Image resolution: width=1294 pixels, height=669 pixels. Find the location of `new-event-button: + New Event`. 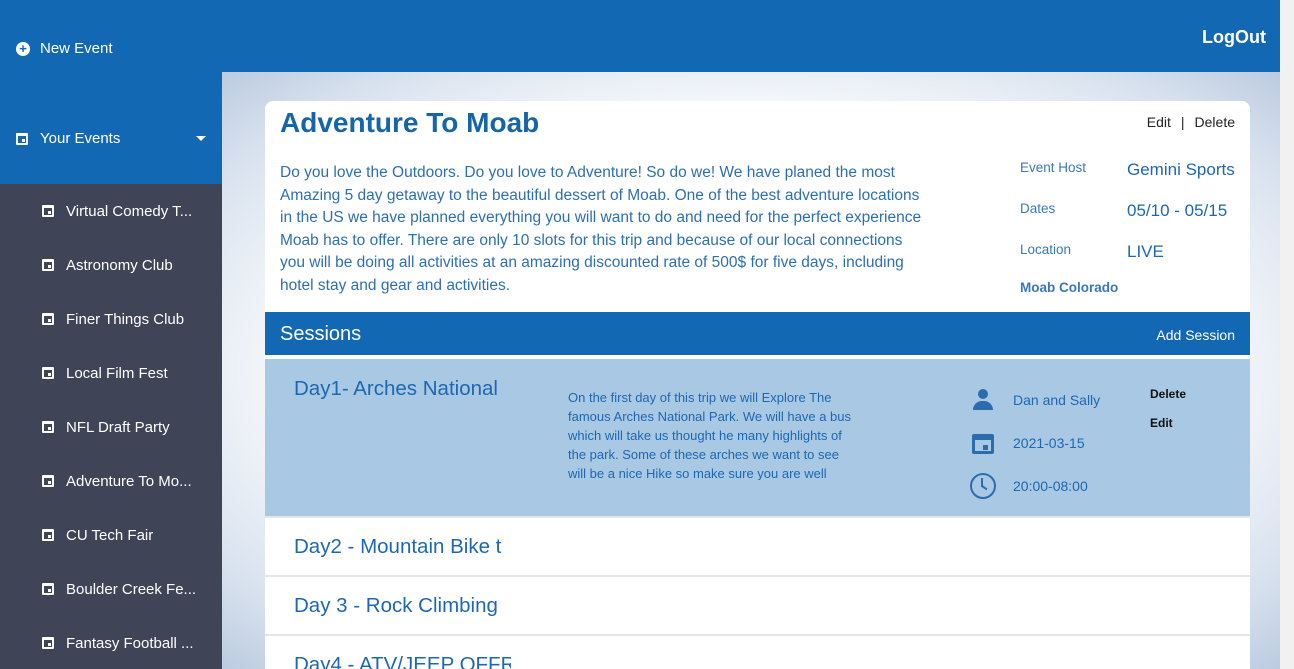

new-event-button: + New Event is located at coordinates (64, 48).